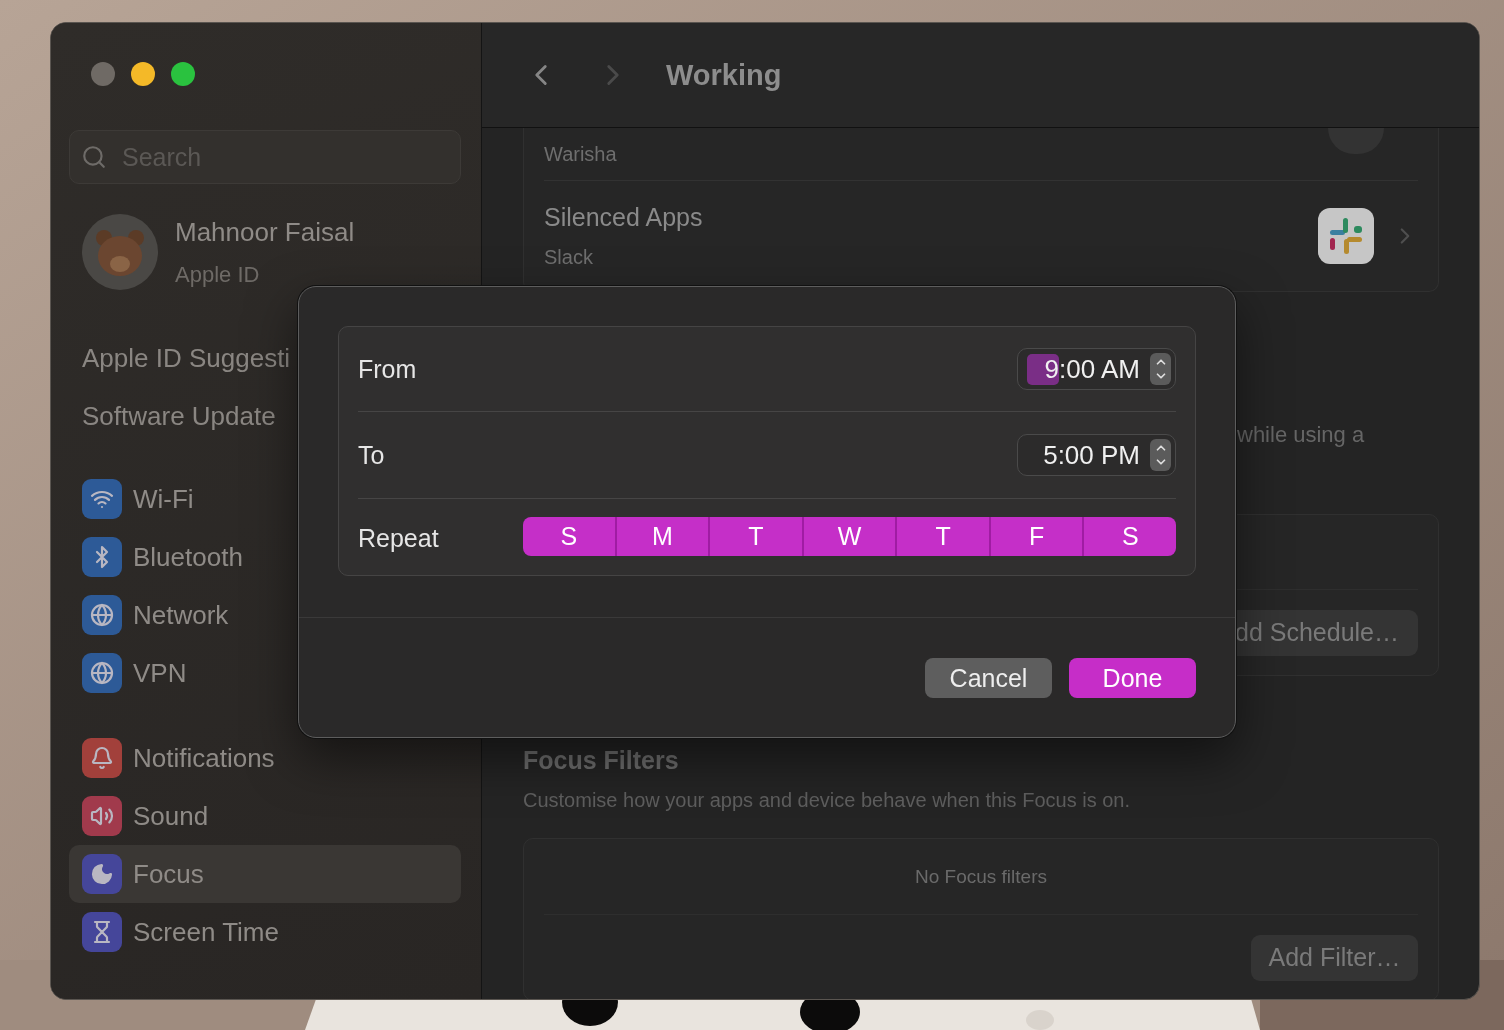 The image size is (1504, 1030). Describe the element at coordinates (218, 274) in the screenshot. I see `account-subtitle: Apple ID` at that location.